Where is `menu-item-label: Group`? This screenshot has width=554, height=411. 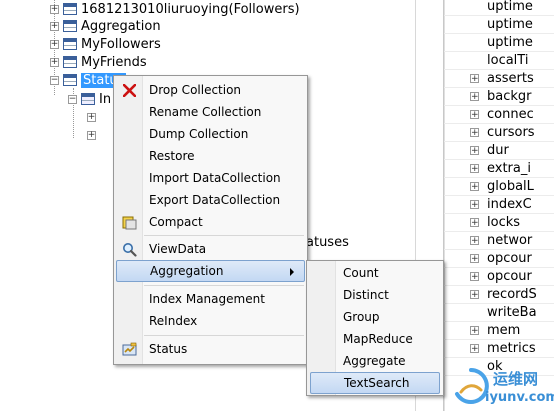
menu-item-label: Group is located at coordinates (361, 317).